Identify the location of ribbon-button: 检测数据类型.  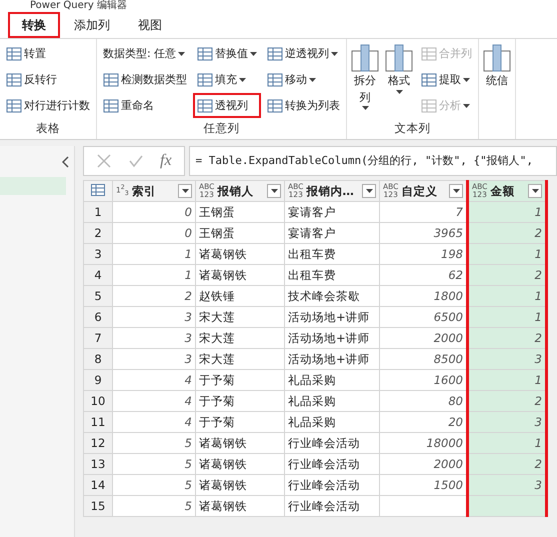
(145, 79).